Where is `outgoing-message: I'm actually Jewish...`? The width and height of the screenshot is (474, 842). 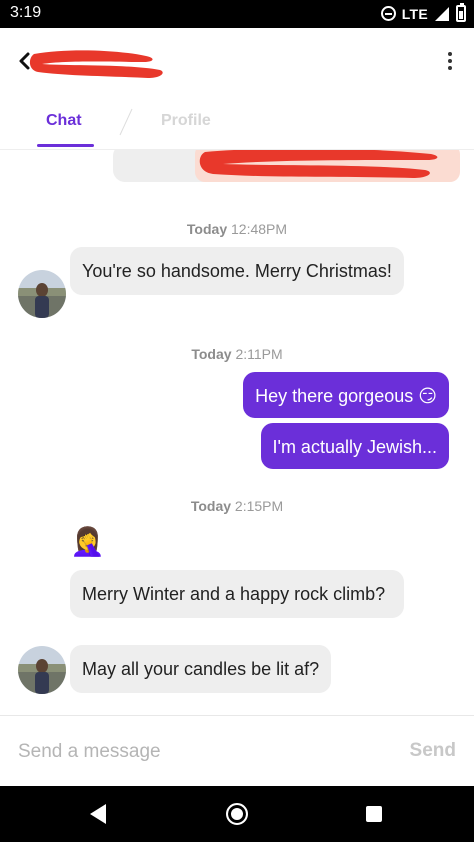
outgoing-message: I'm actually Jewish... is located at coordinates (354, 446).